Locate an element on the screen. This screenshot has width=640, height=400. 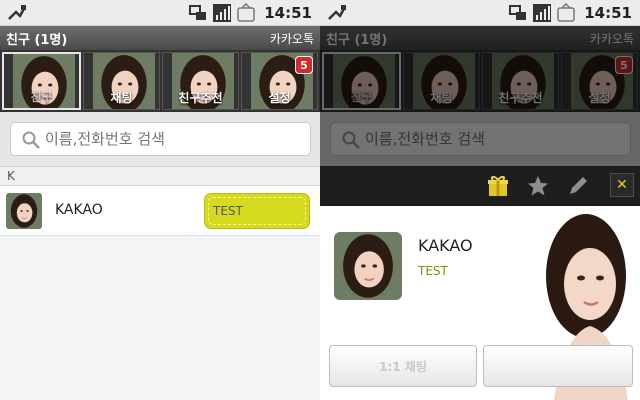
tab-label: 친구 is located at coordinates (41, 97).